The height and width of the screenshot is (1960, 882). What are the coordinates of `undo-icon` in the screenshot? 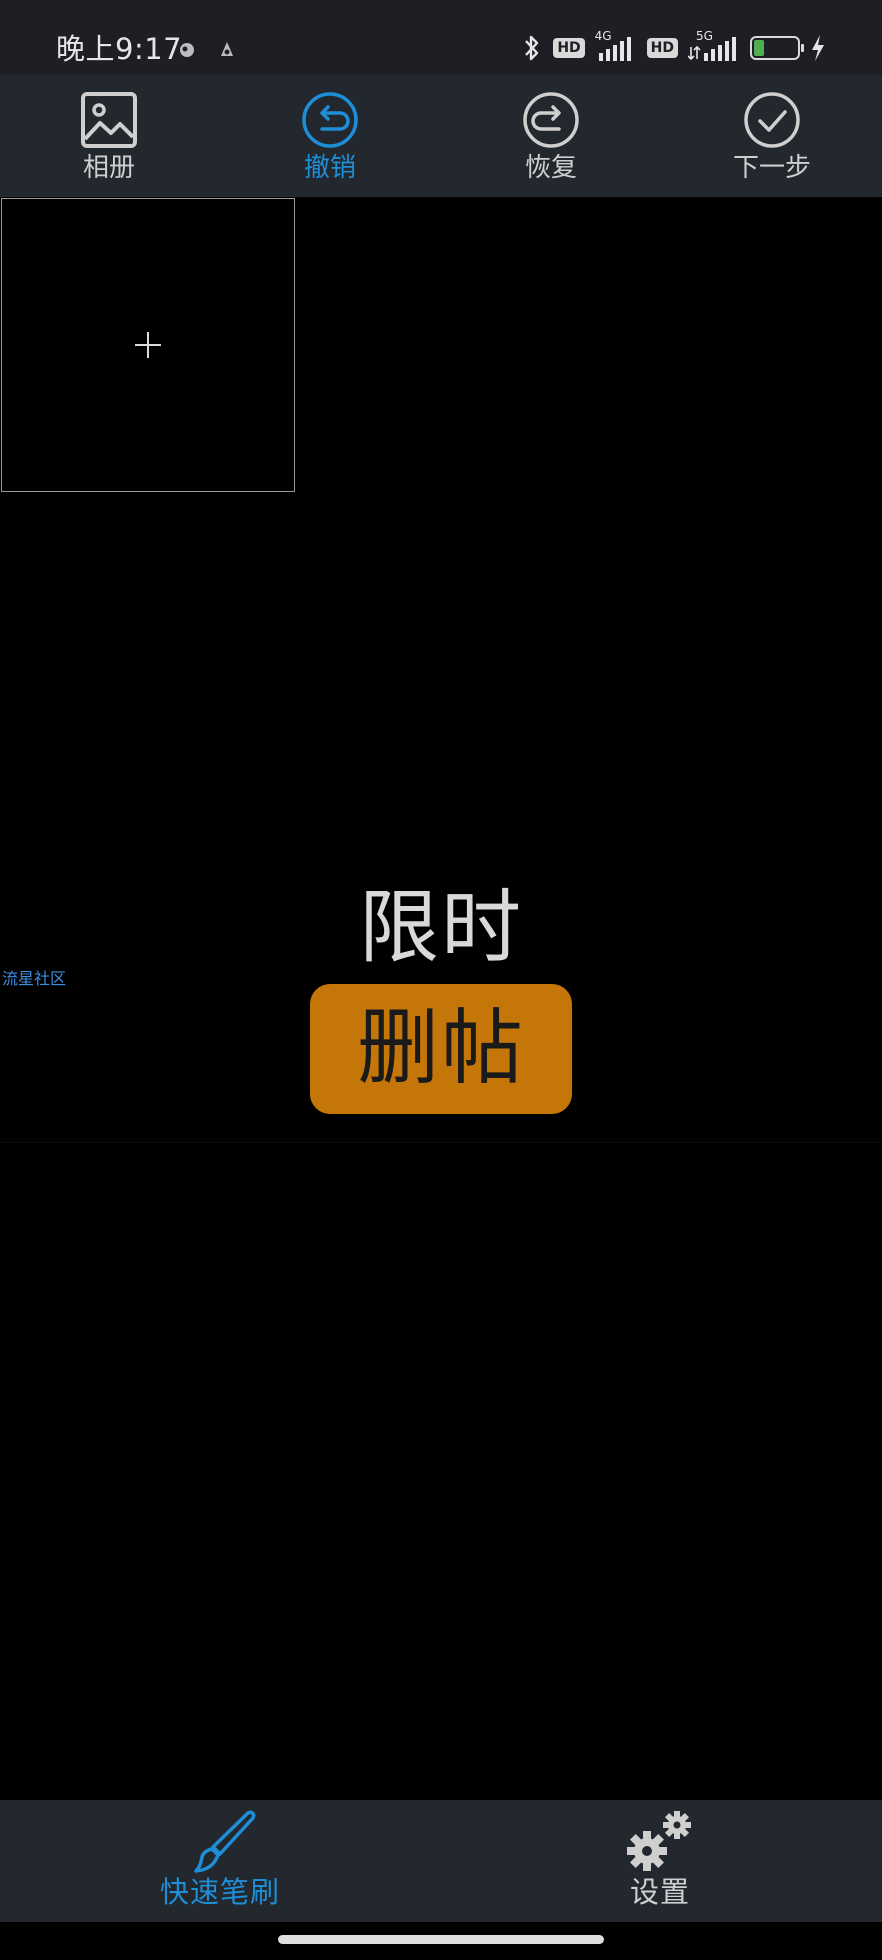 It's located at (330, 120).